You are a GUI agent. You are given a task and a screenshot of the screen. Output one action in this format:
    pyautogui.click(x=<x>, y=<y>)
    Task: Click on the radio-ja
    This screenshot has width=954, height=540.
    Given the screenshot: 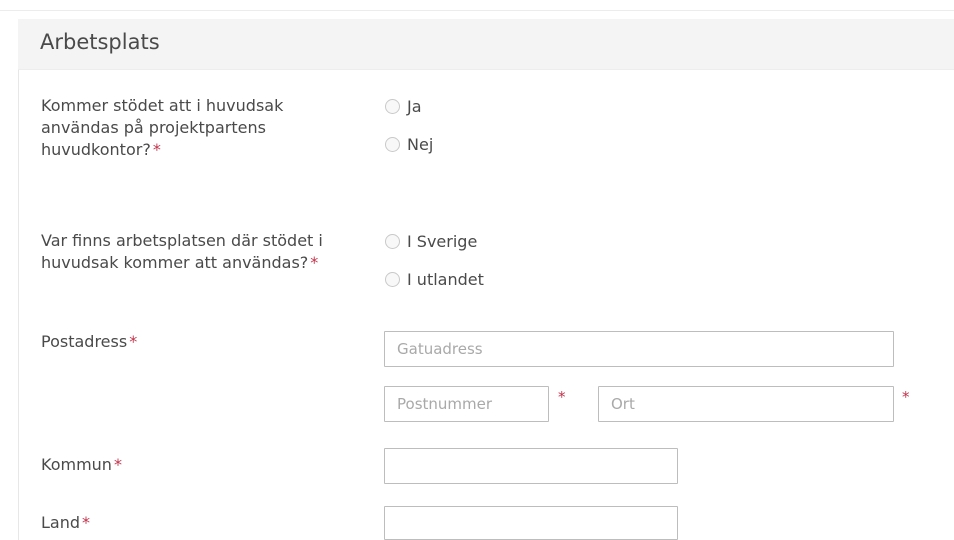 What is the action you would take?
    pyautogui.click(x=392, y=106)
    